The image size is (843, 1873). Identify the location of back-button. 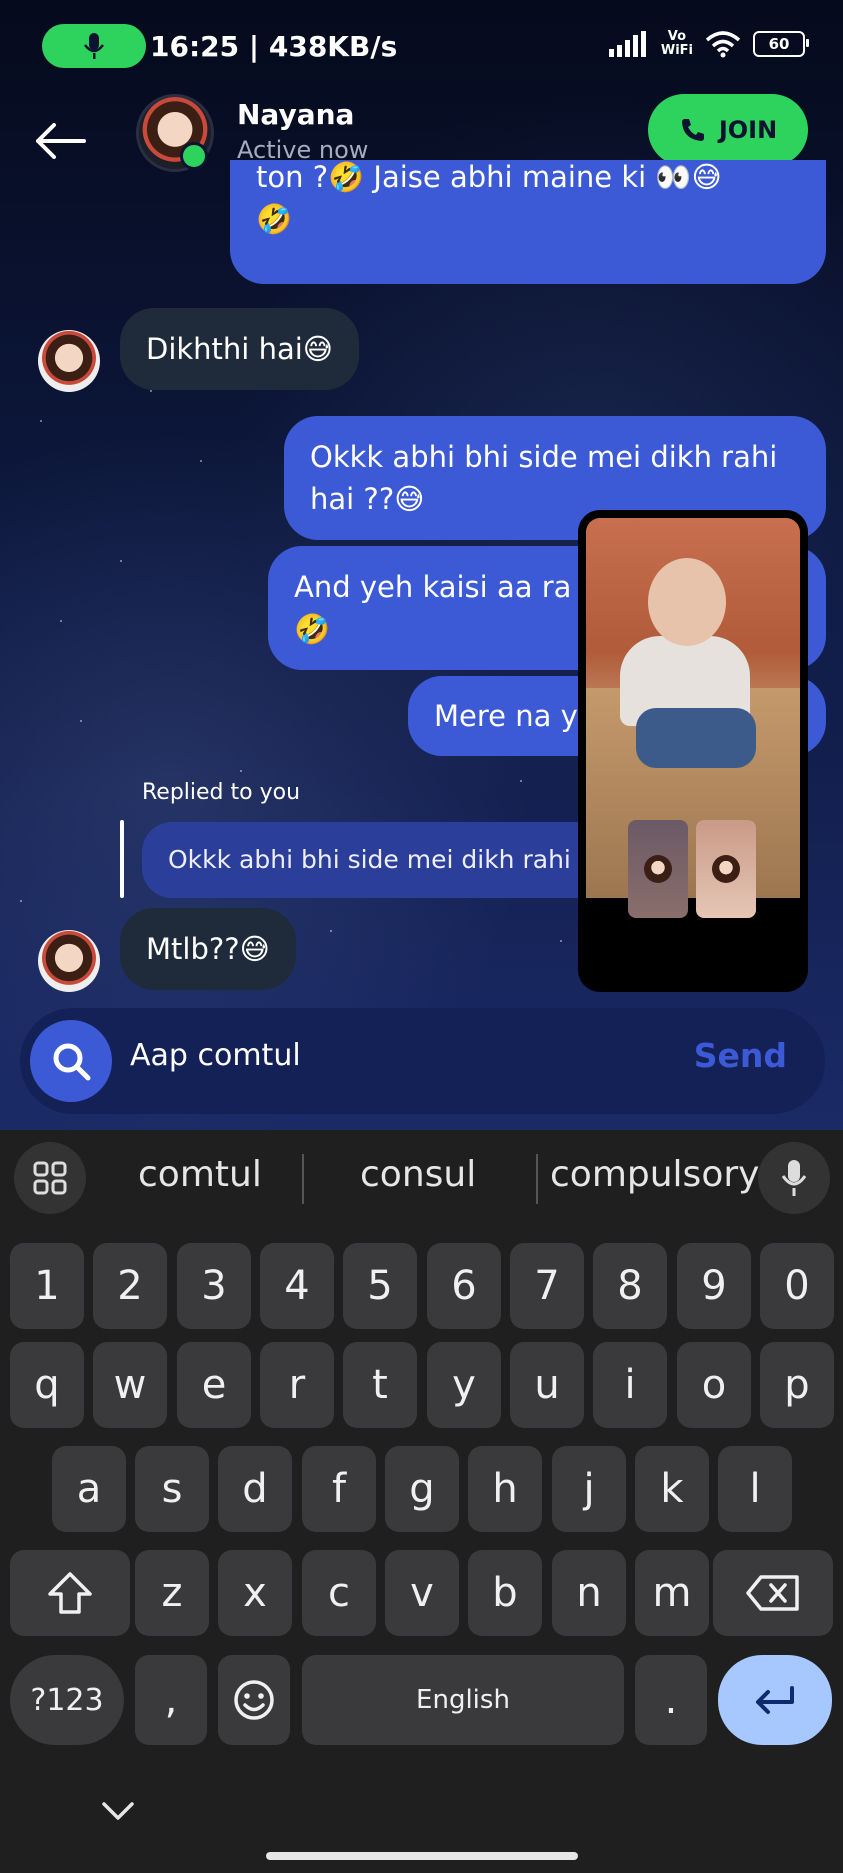
(60, 141).